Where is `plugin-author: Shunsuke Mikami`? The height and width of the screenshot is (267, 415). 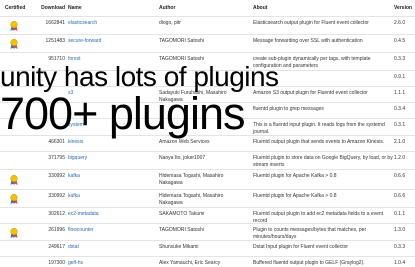 plugin-author: Shunsuke Mikami is located at coordinates (179, 247).